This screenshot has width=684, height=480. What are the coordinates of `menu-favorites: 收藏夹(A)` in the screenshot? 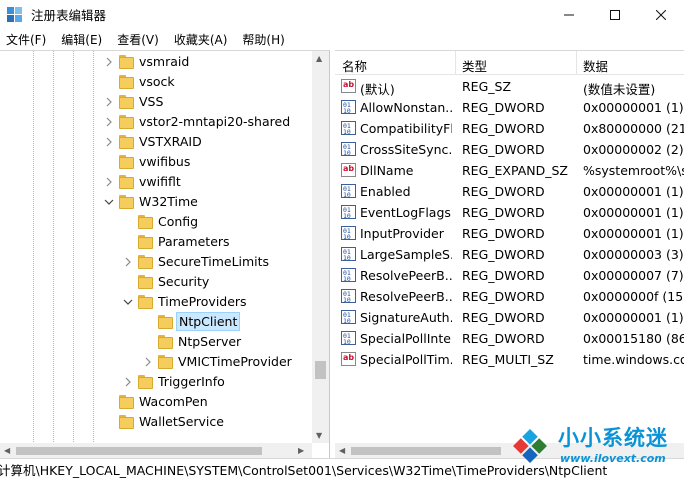 It's located at (201, 39).